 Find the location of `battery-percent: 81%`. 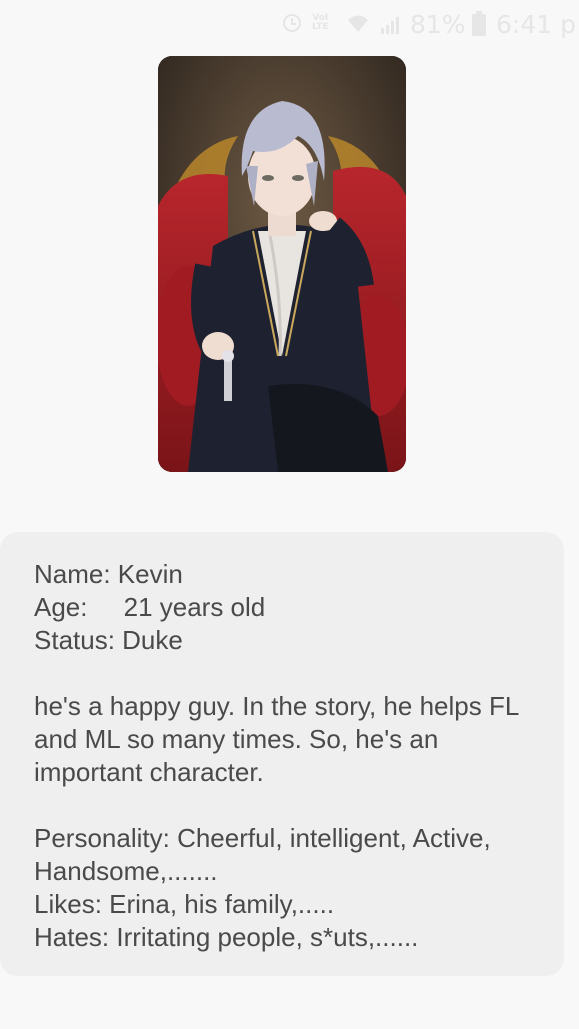

battery-percent: 81% is located at coordinates (438, 24).